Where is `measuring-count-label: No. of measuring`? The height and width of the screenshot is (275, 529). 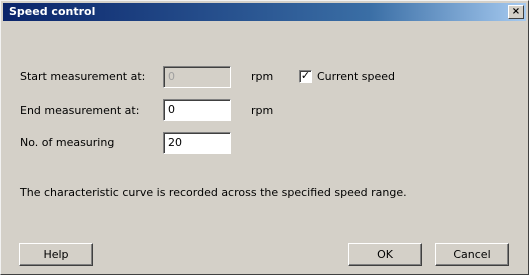 measuring-count-label: No. of measuring is located at coordinates (67, 142).